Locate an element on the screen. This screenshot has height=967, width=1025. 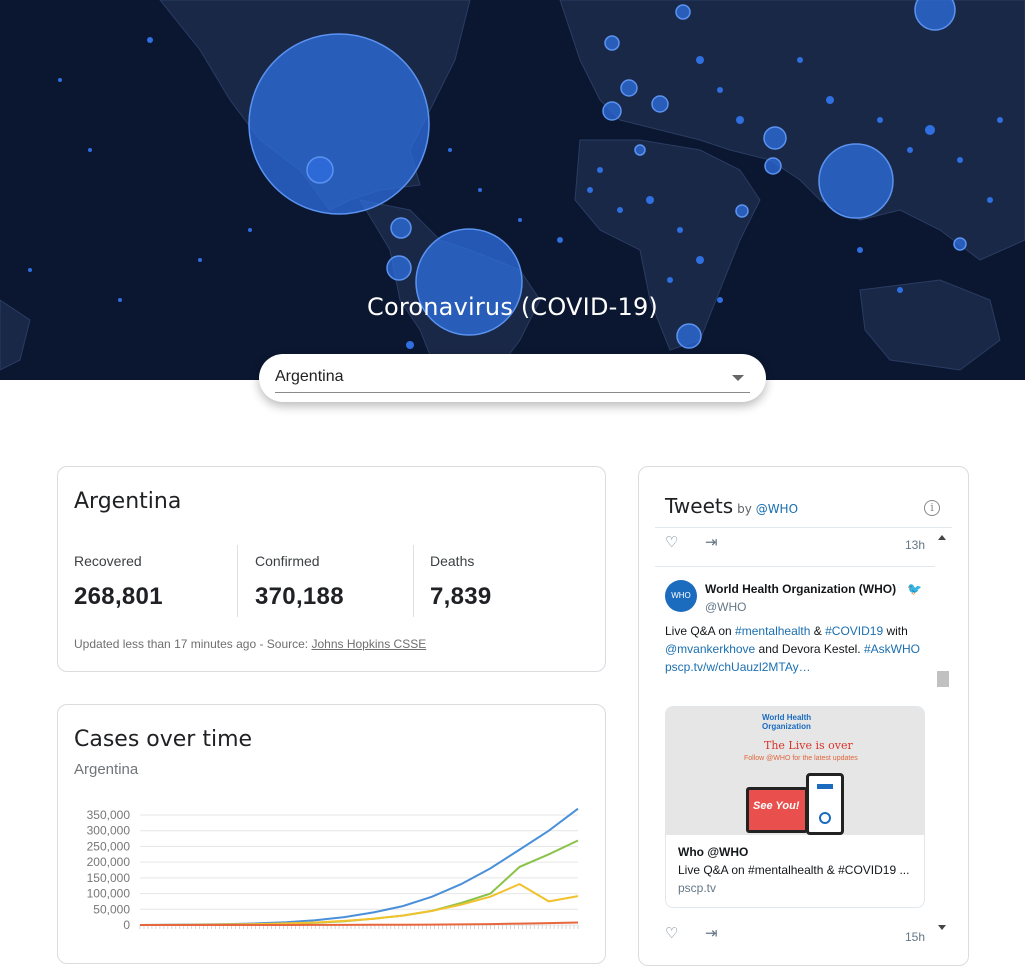
confirmed-value: 370,188 is located at coordinates (299, 596).